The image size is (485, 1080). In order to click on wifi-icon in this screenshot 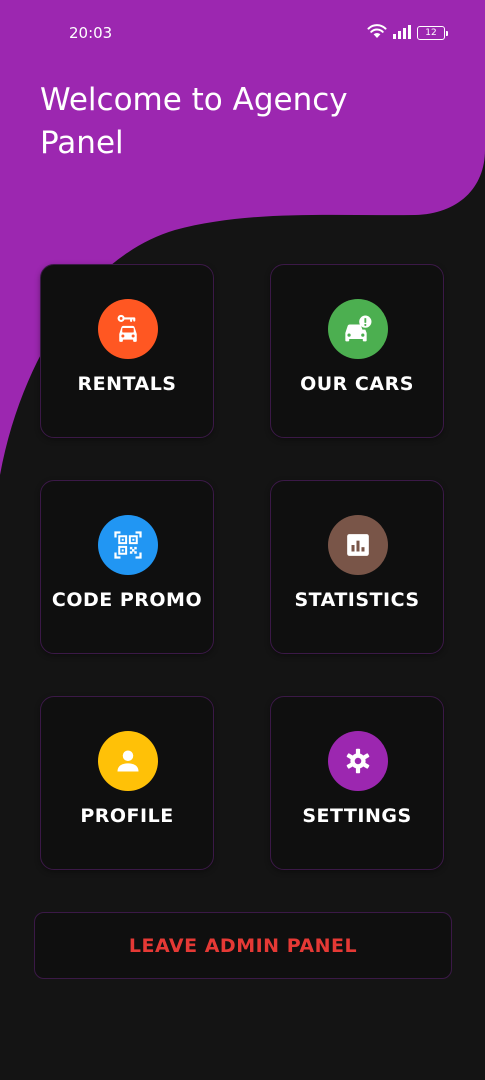, I will do `click(377, 33)`.